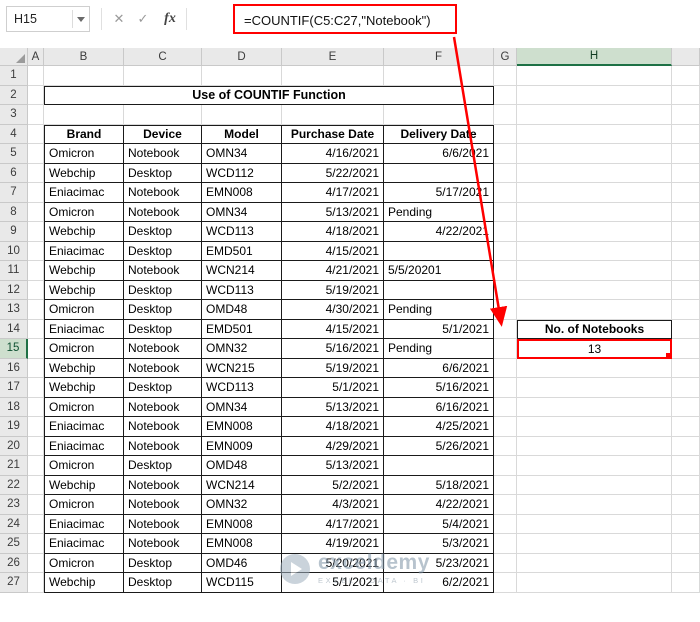 This screenshot has width=700, height=622. Describe the element at coordinates (14, 154) in the screenshot. I see `row-header-5: 5` at that location.